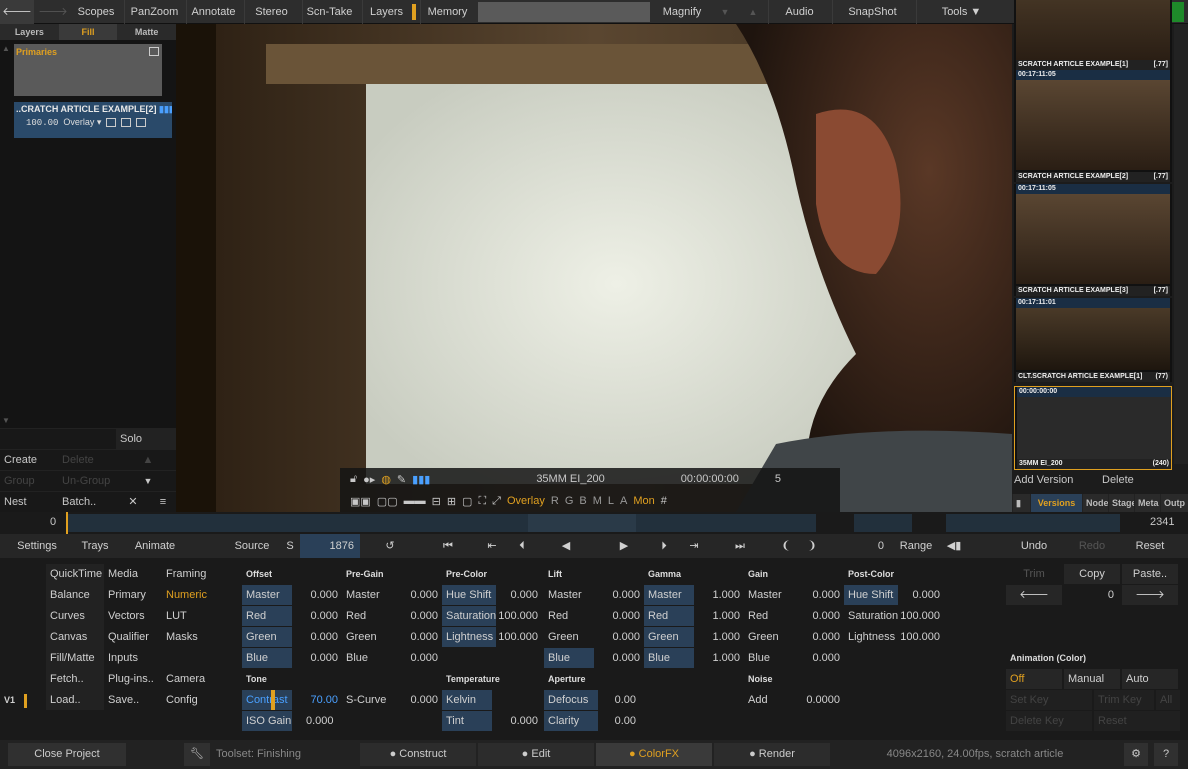 The width and height of the screenshot is (1188, 769). I want to click on offset-blue-value: 0.000, so click(317, 658).